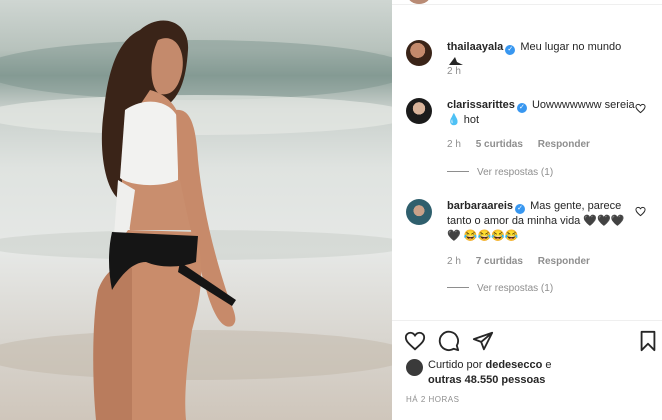 The height and width of the screenshot is (420, 662). Describe the element at coordinates (542, 113) in the screenshot. I see `comment-item: clarissarittes ✓ Uowwwwwww sereia 💧 hot` at that location.